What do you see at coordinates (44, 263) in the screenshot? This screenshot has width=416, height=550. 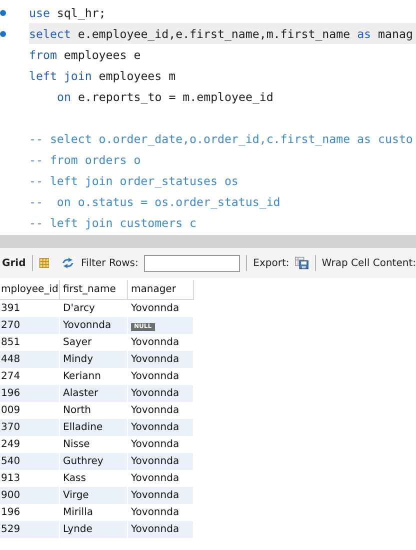 I see `columns-icon` at bounding box center [44, 263].